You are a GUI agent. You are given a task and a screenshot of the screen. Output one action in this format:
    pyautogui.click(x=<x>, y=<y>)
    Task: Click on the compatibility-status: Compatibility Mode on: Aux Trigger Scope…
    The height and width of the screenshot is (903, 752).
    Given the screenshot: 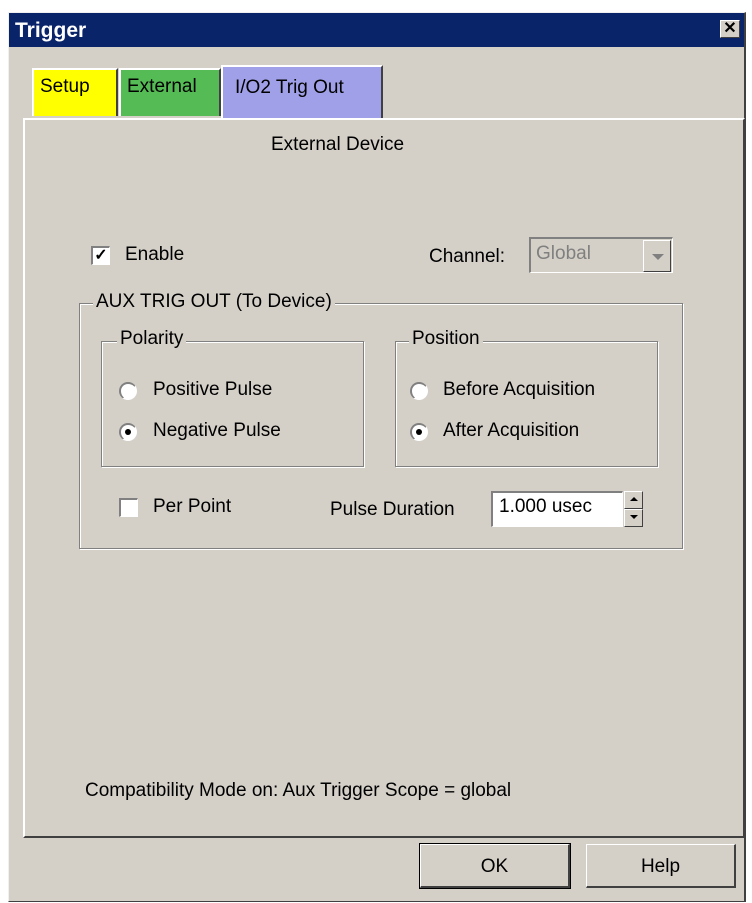 What is the action you would take?
    pyautogui.click(x=298, y=790)
    